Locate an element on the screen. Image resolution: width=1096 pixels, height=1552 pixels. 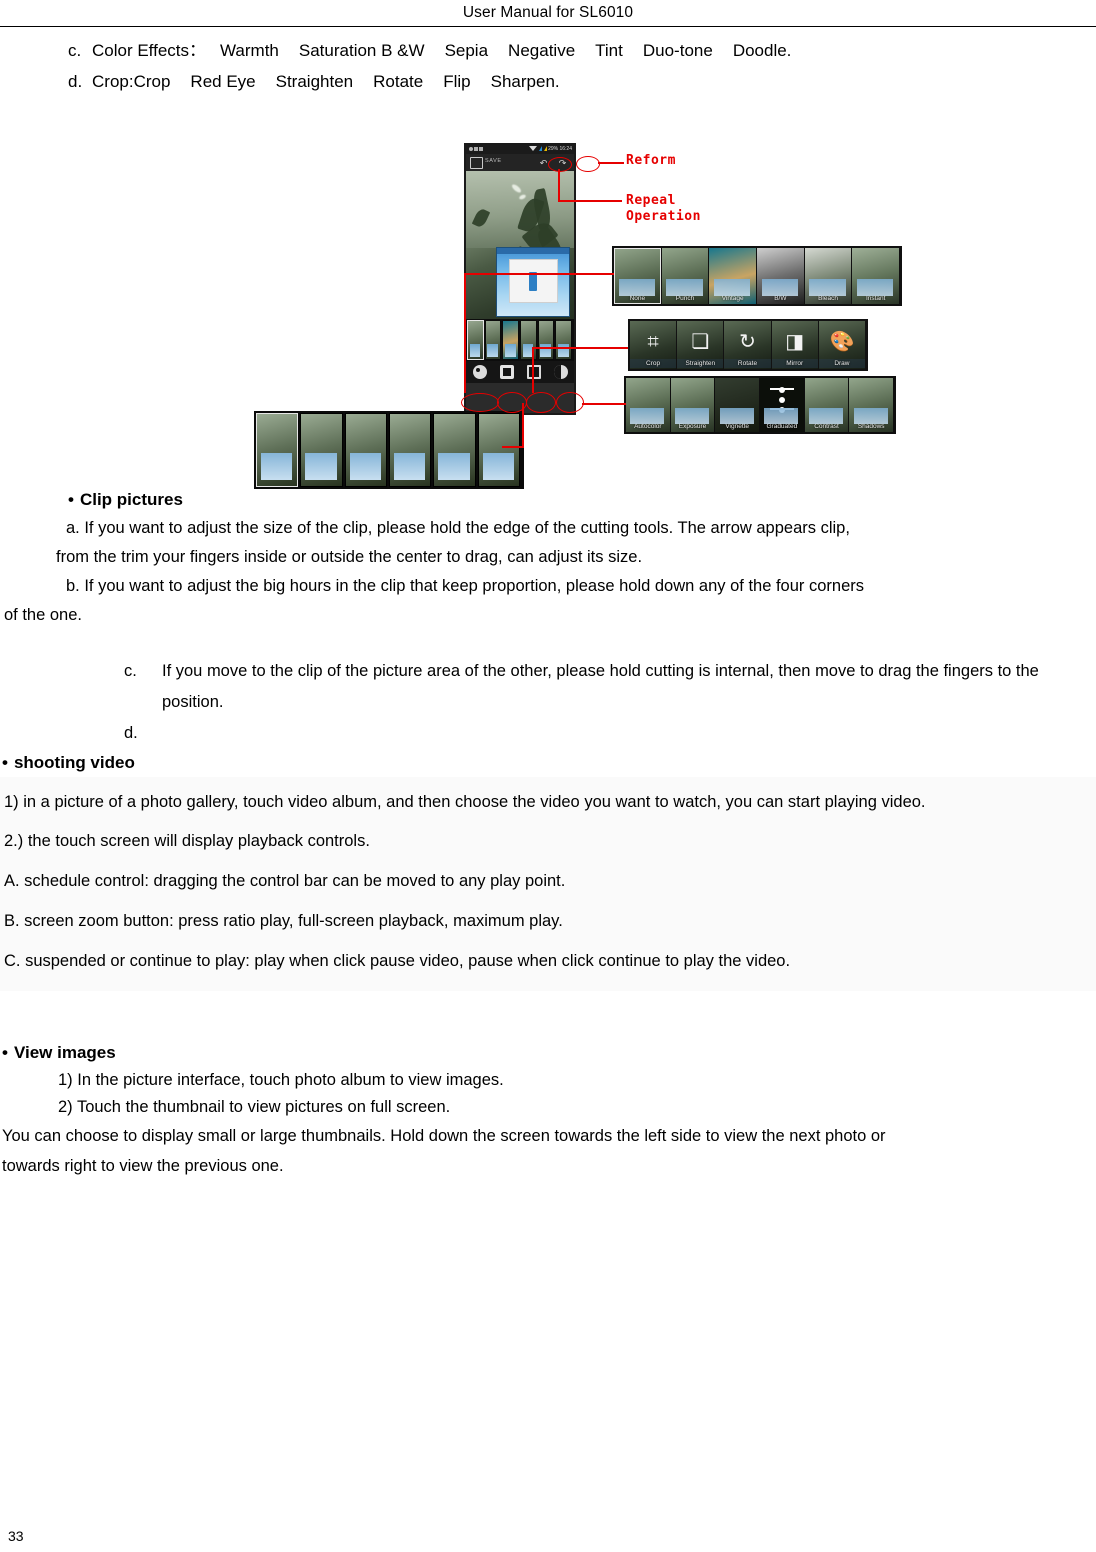
leader-line-tools-v is located at coordinates (533, 370).